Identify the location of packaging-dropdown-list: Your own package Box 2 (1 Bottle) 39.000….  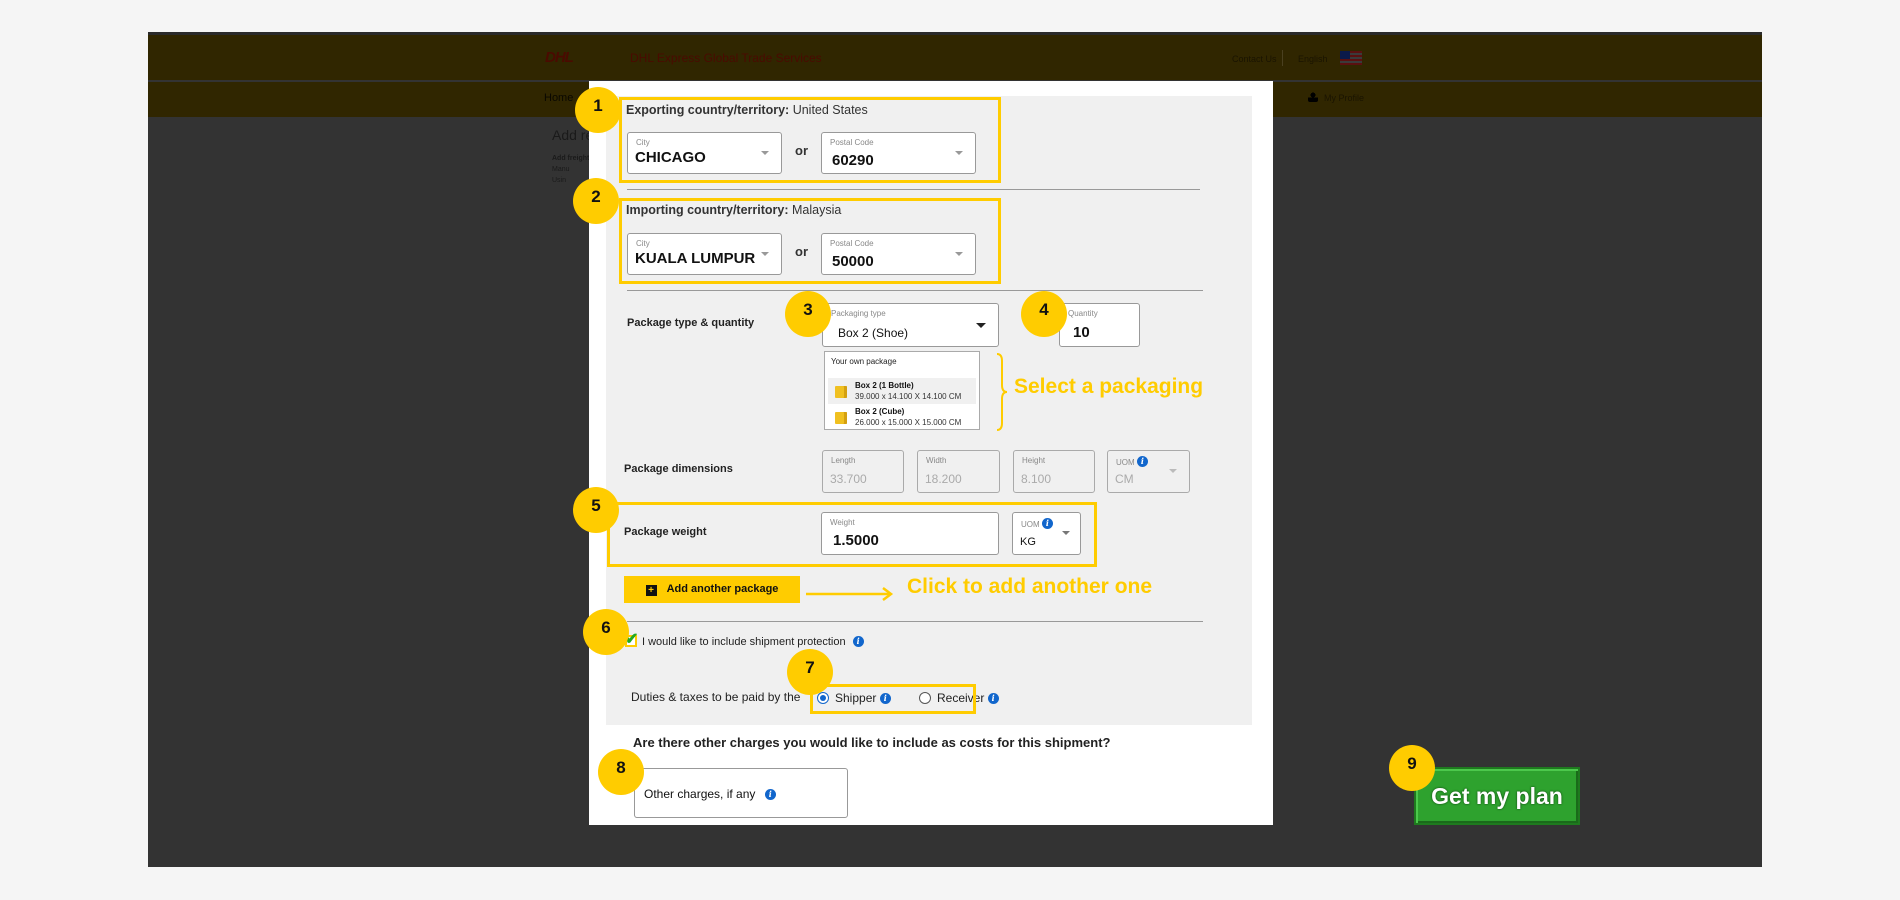
(902, 390).